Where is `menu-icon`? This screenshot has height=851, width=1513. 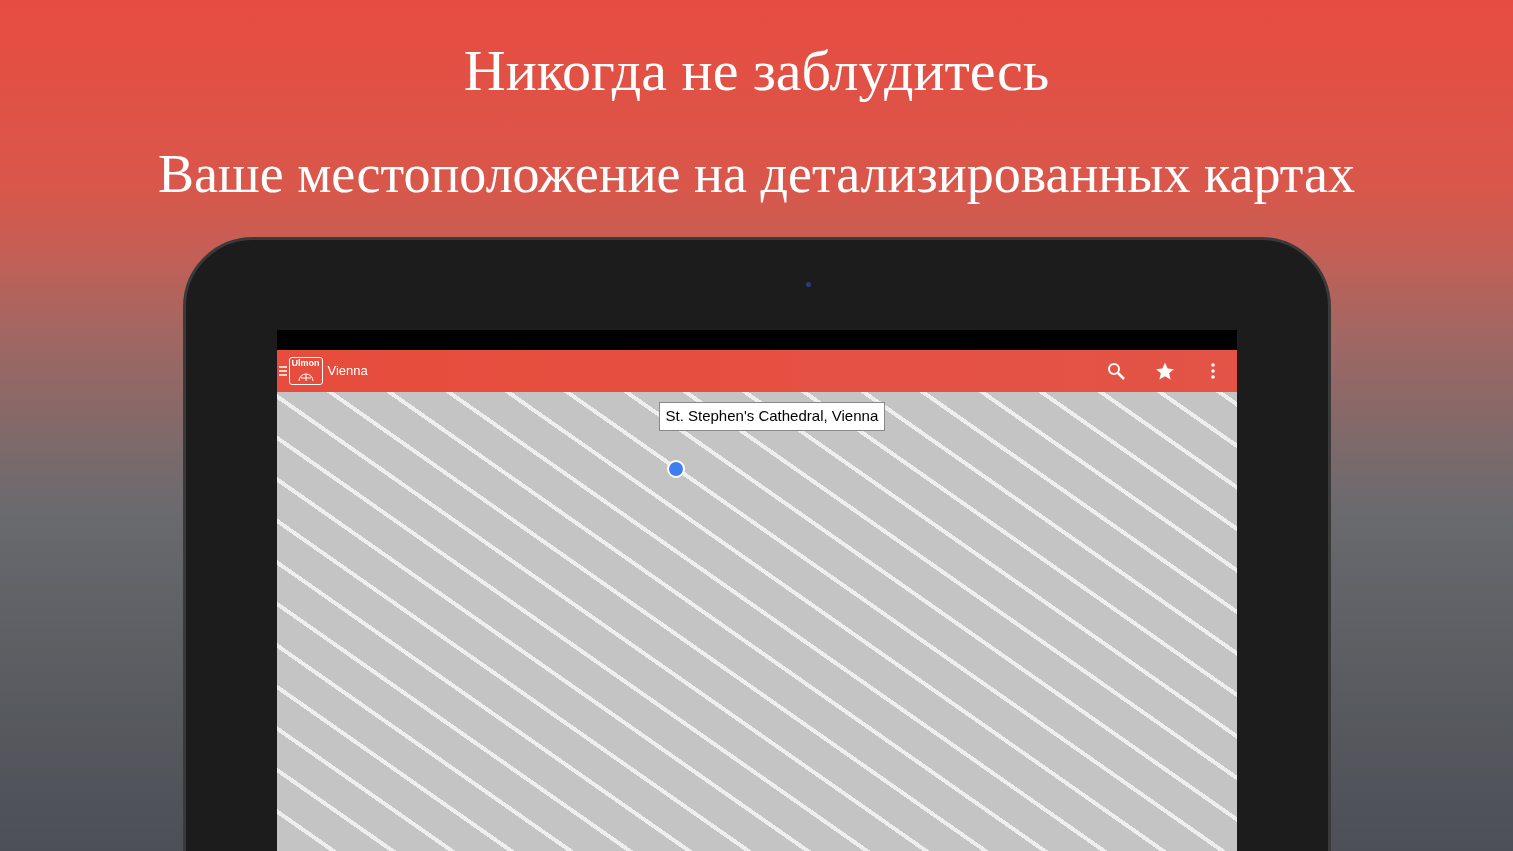 menu-icon is located at coordinates (282, 371).